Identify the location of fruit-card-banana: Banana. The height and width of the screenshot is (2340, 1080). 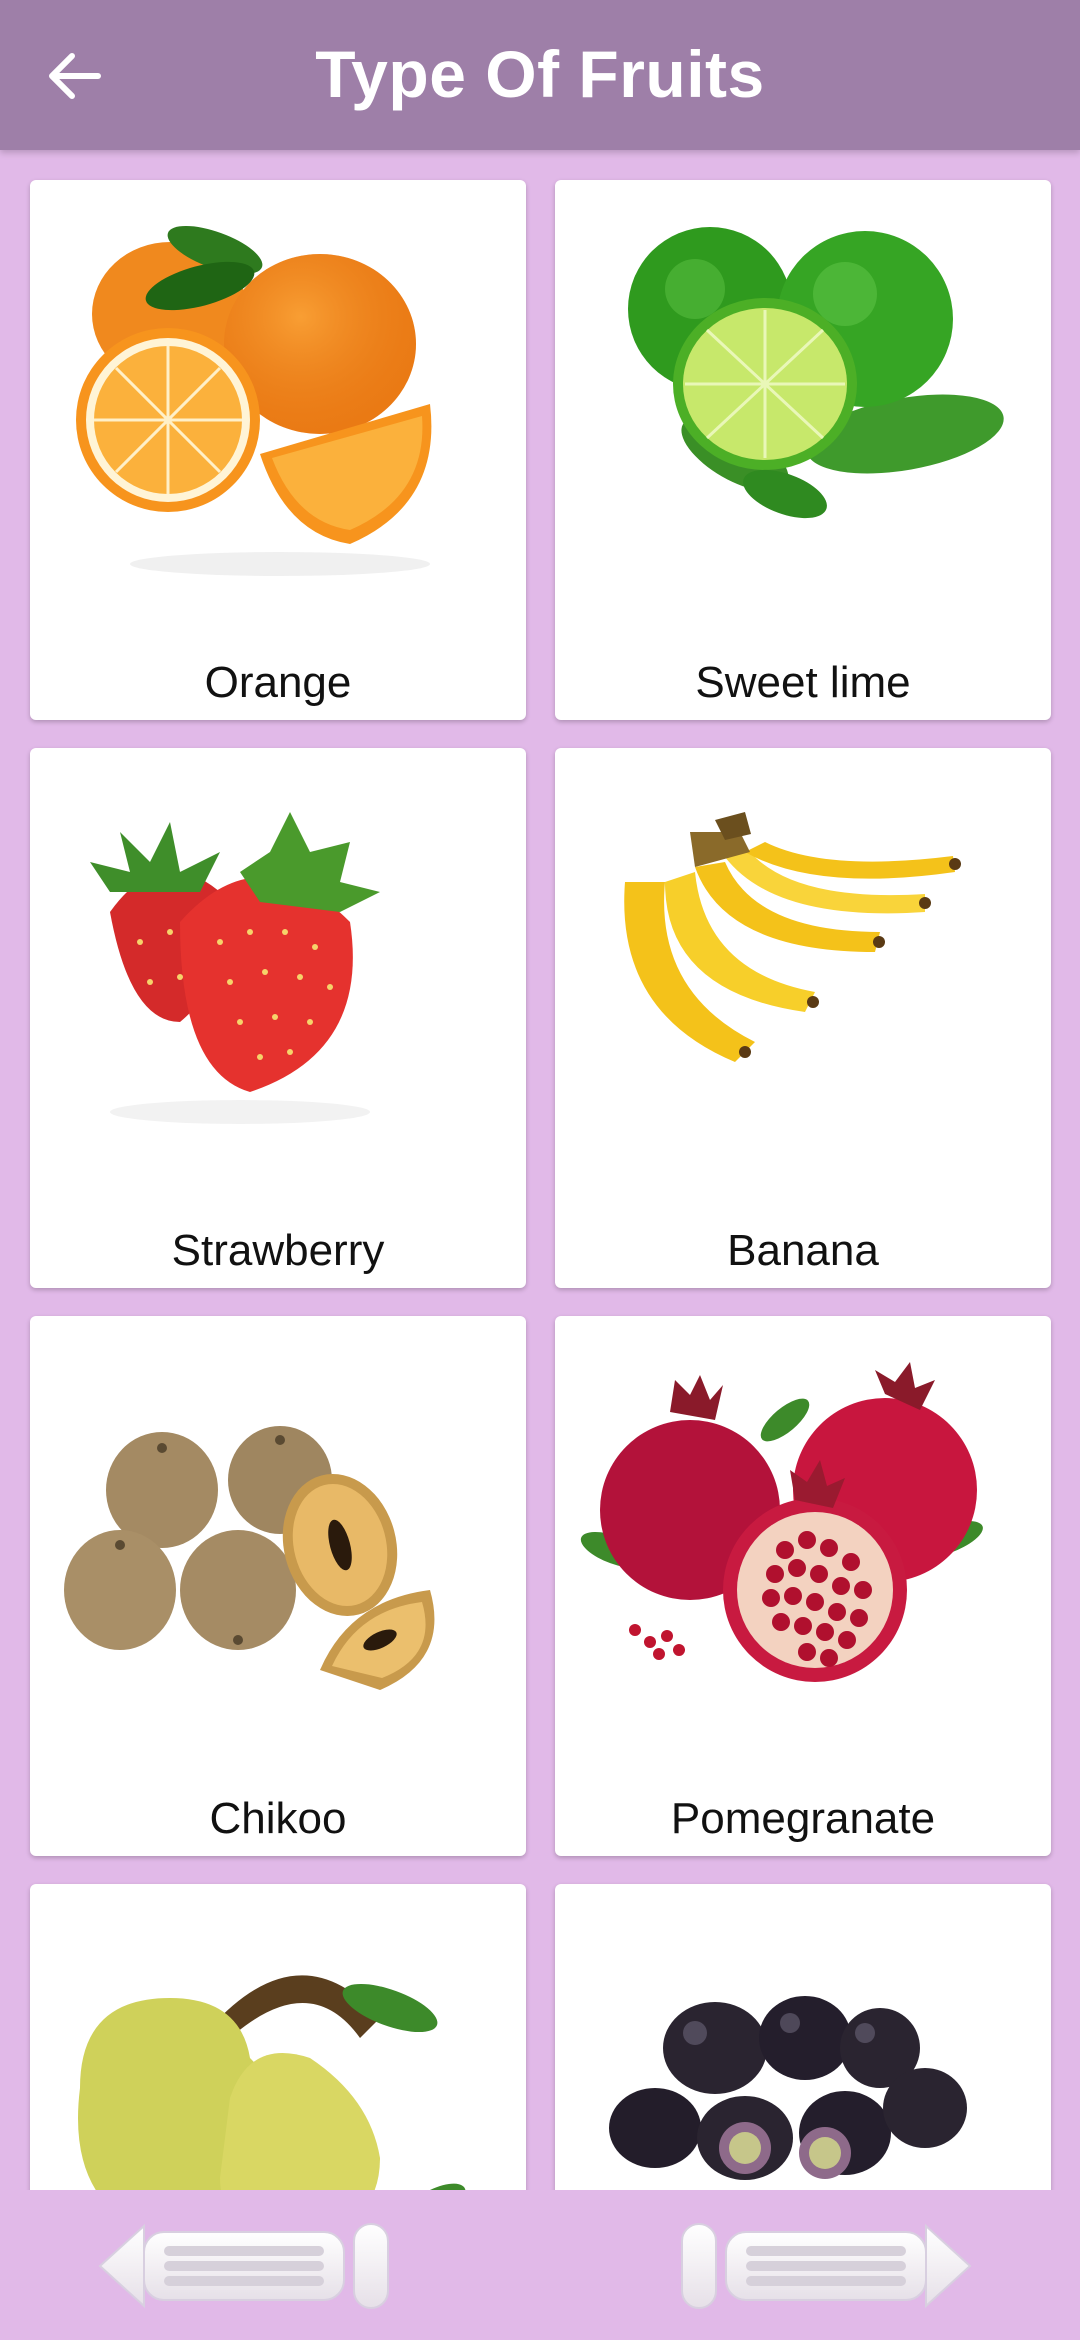
(803, 1018).